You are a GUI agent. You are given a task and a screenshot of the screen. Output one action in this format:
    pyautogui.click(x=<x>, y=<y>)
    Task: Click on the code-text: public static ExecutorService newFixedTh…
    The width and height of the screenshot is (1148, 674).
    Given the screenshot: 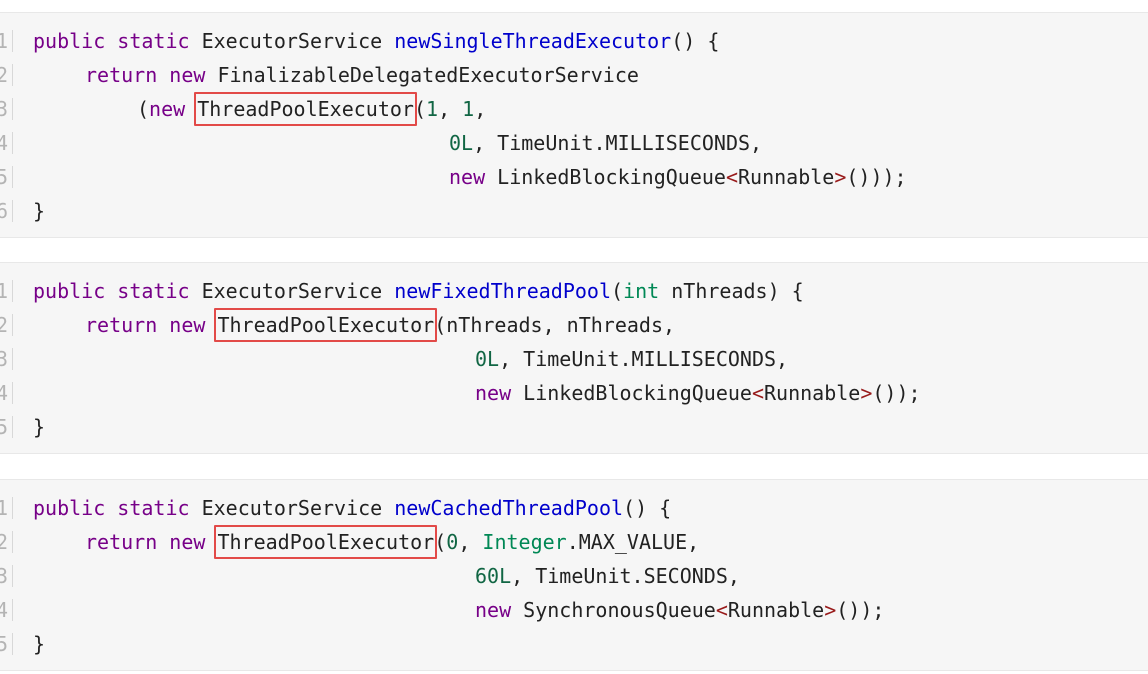 What is the action you would take?
    pyautogui.click(x=418, y=291)
    